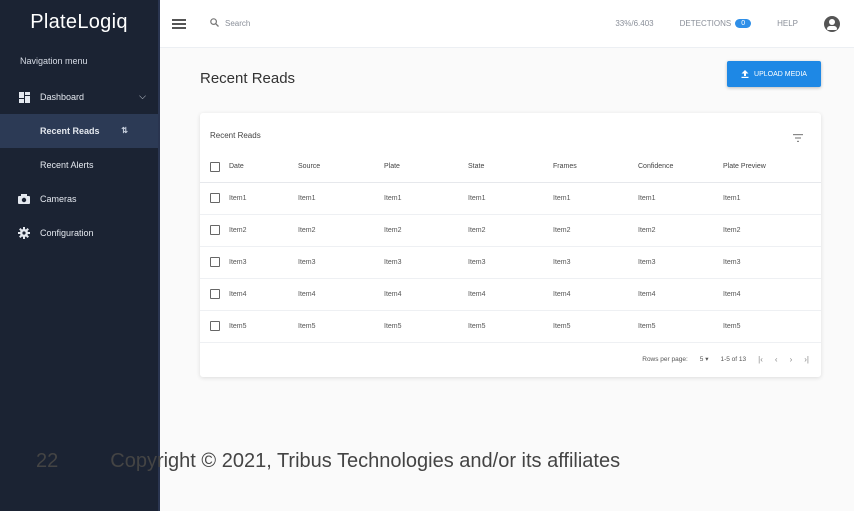 The height and width of the screenshot is (511, 854). What do you see at coordinates (24, 233) in the screenshot?
I see `gear-icon` at bounding box center [24, 233].